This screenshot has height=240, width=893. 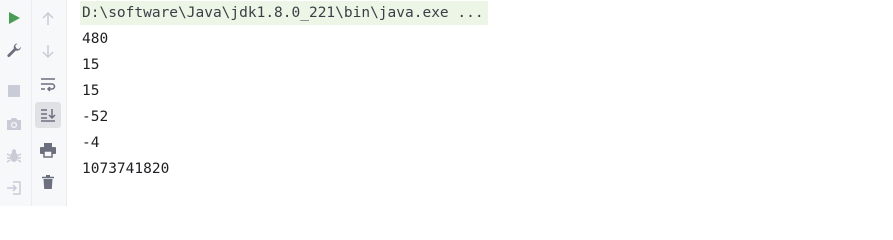 I want to click on arrow-up-icon, so click(x=48, y=19).